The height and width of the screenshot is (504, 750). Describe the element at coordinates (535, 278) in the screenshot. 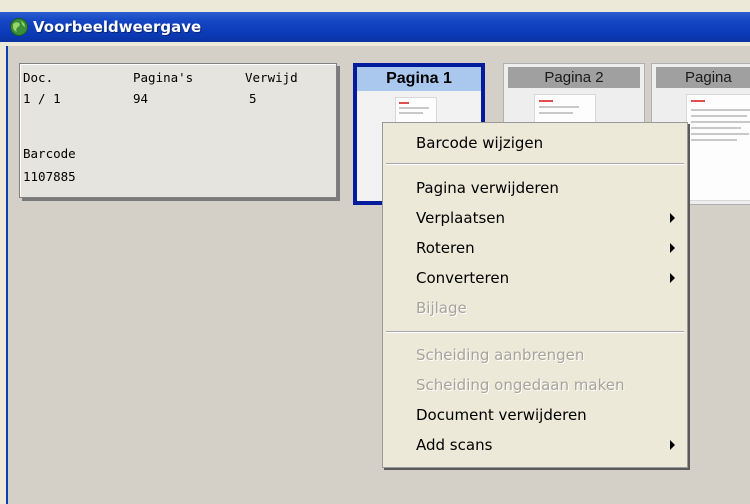

I see `menu-item-converteren: Converteren` at that location.